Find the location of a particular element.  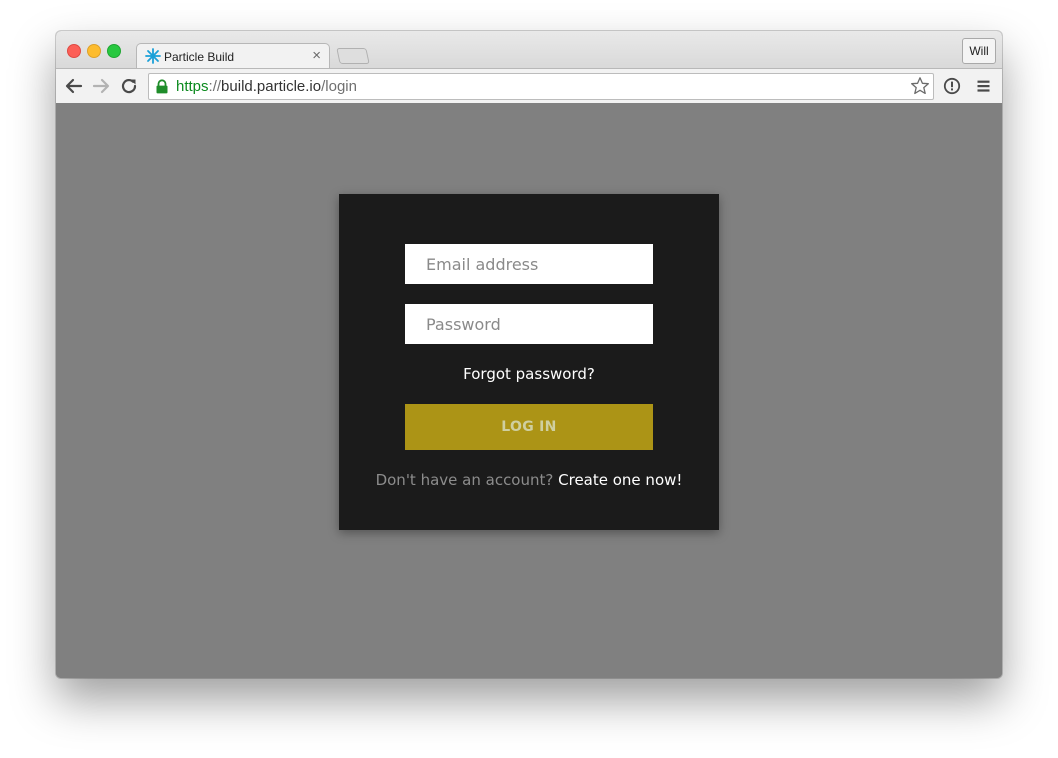

url-host: build.particle.io is located at coordinates (271, 86).